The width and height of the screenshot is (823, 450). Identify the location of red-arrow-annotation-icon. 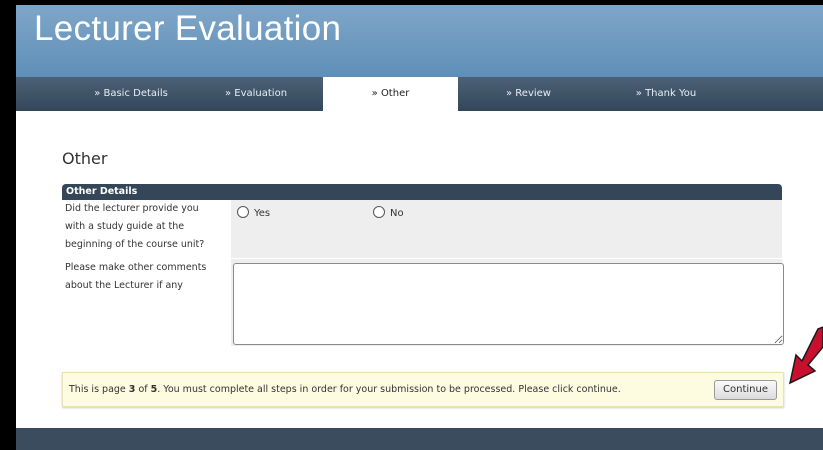
(805, 355).